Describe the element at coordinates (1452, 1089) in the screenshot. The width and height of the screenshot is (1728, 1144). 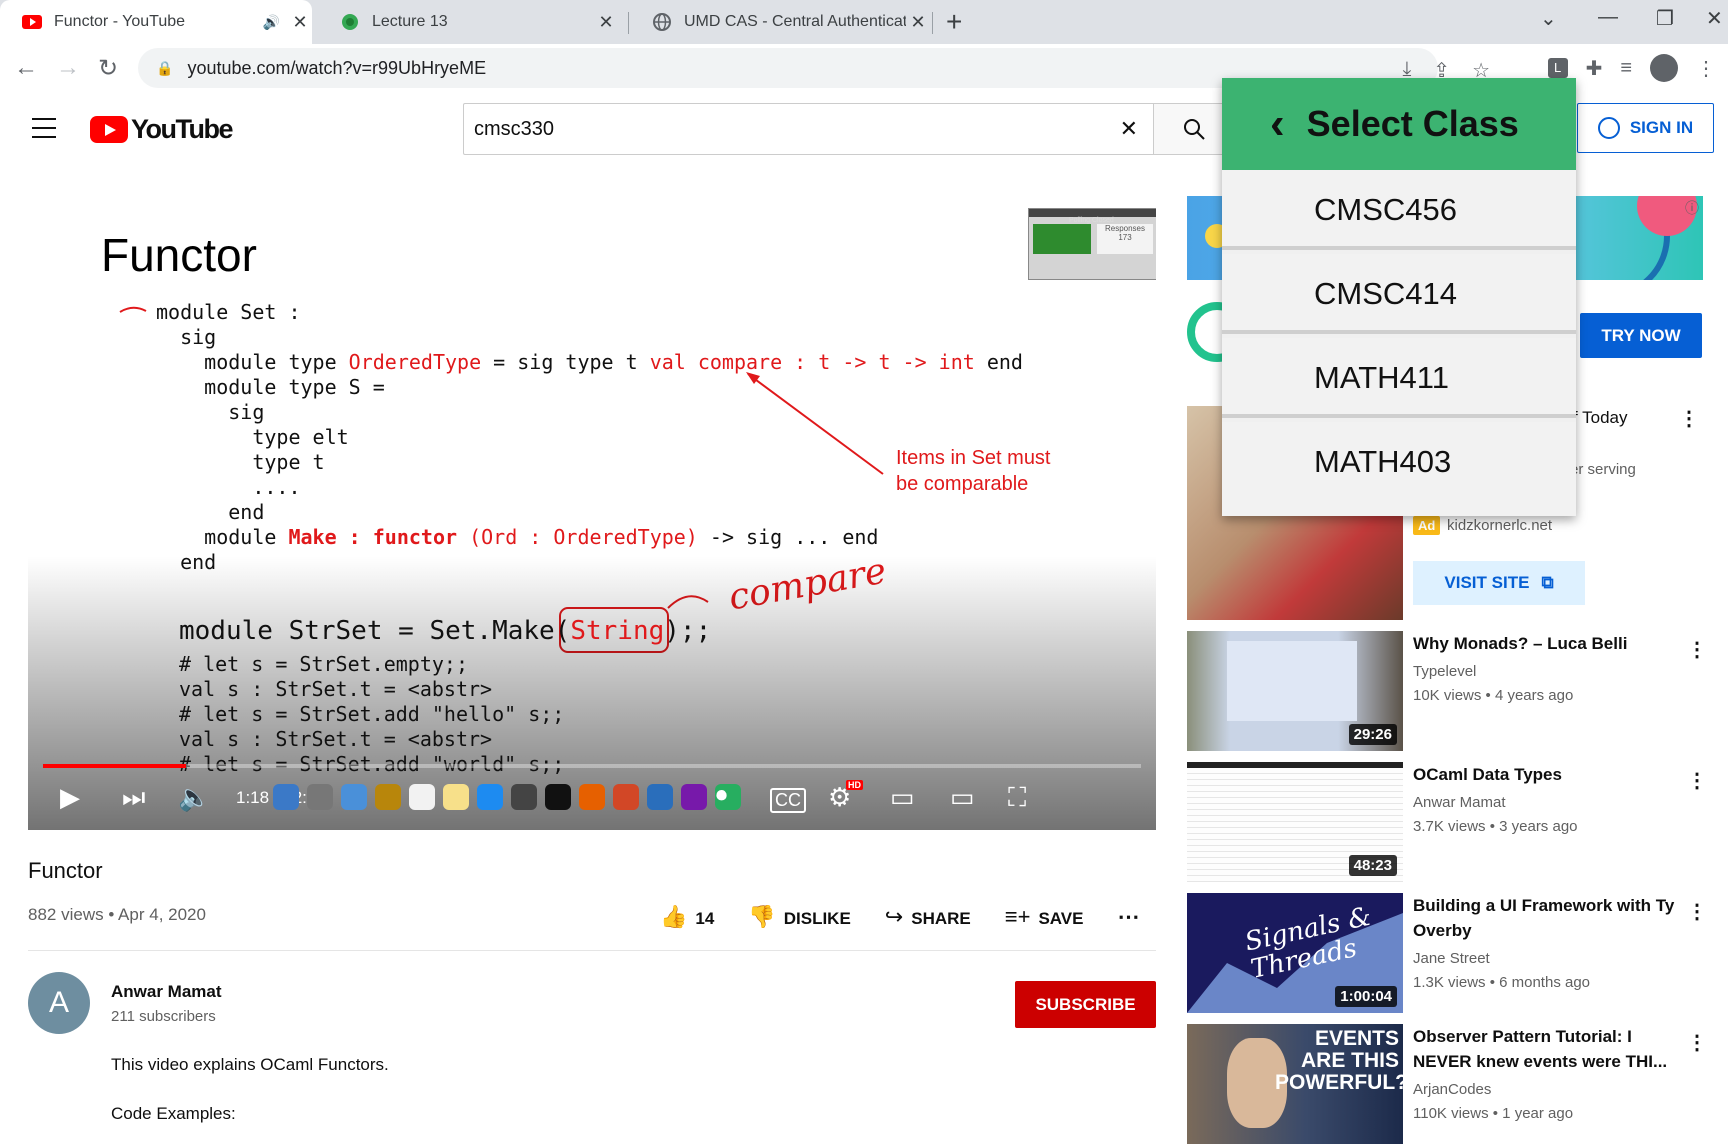
I see `recommendation-channel: ArjanCodes` at that location.